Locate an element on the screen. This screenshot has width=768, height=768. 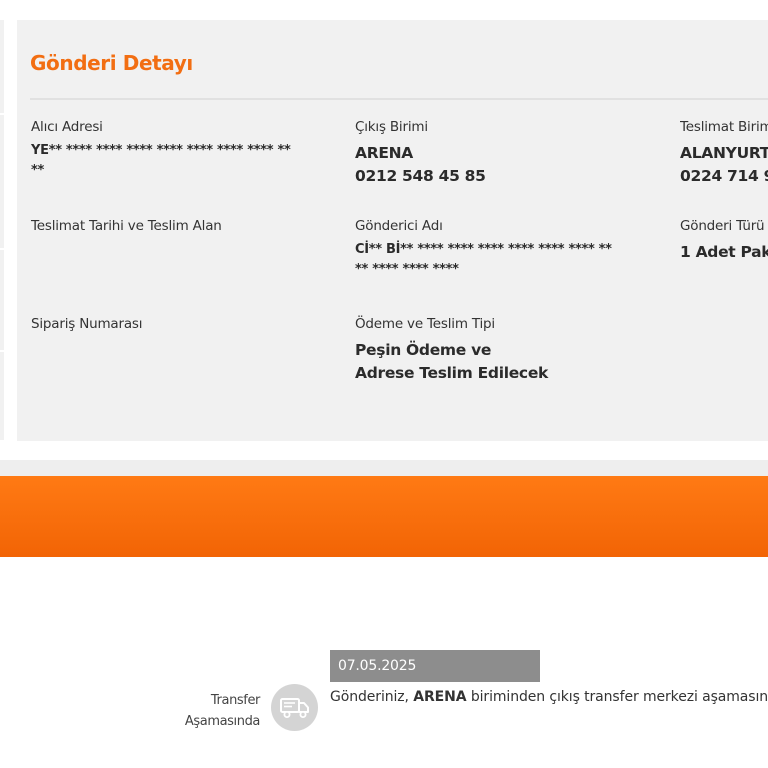
shipment-type-value: 1 Adet Paket is located at coordinates (724, 252).